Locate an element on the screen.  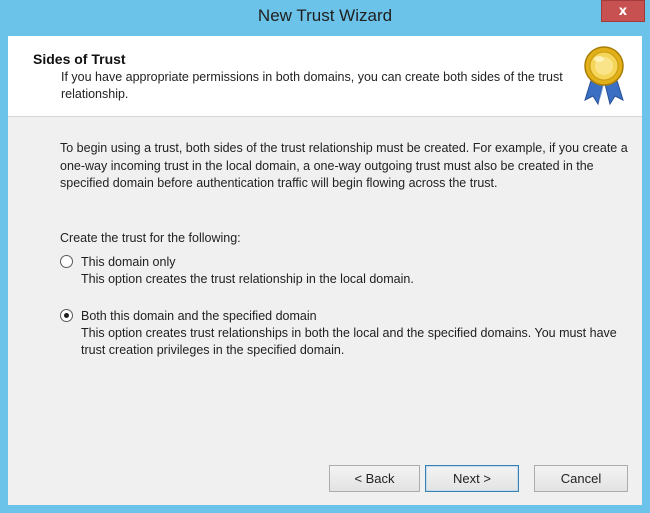
award-ribbon-icon is located at coordinates (604, 76).